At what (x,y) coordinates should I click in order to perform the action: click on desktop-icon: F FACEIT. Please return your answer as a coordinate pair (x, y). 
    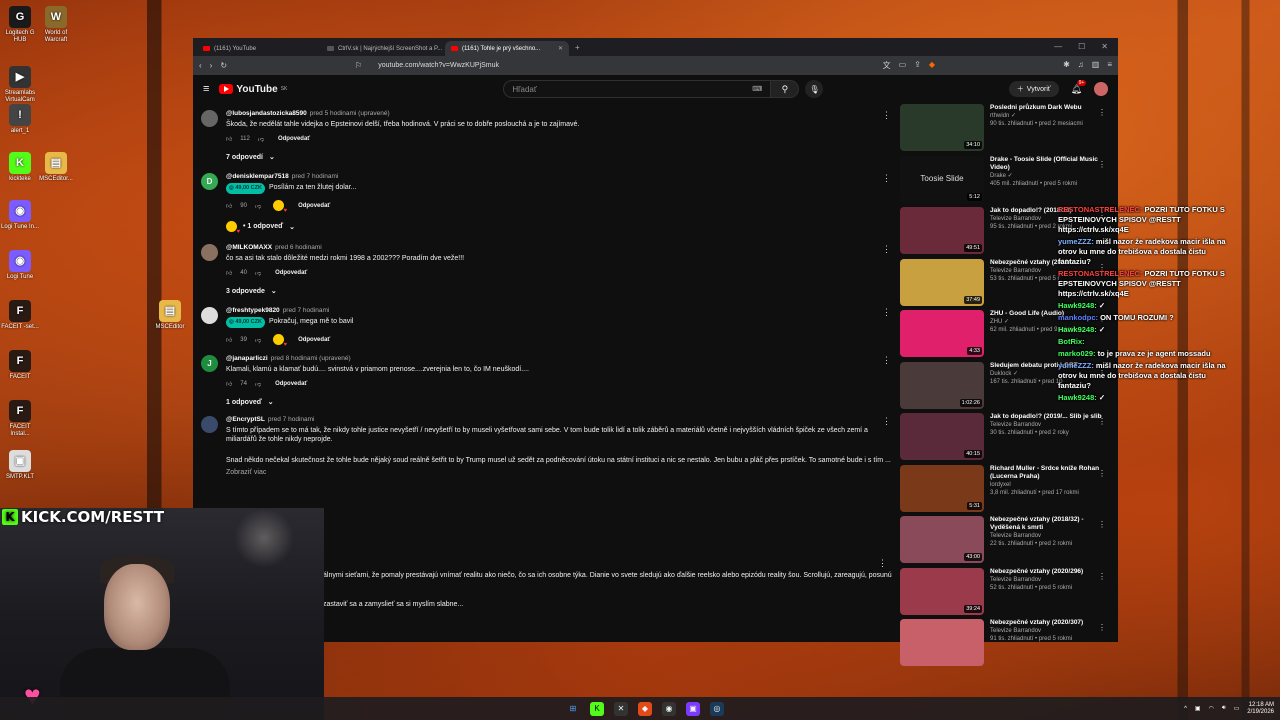
    Looking at the image, I should click on (20, 365).